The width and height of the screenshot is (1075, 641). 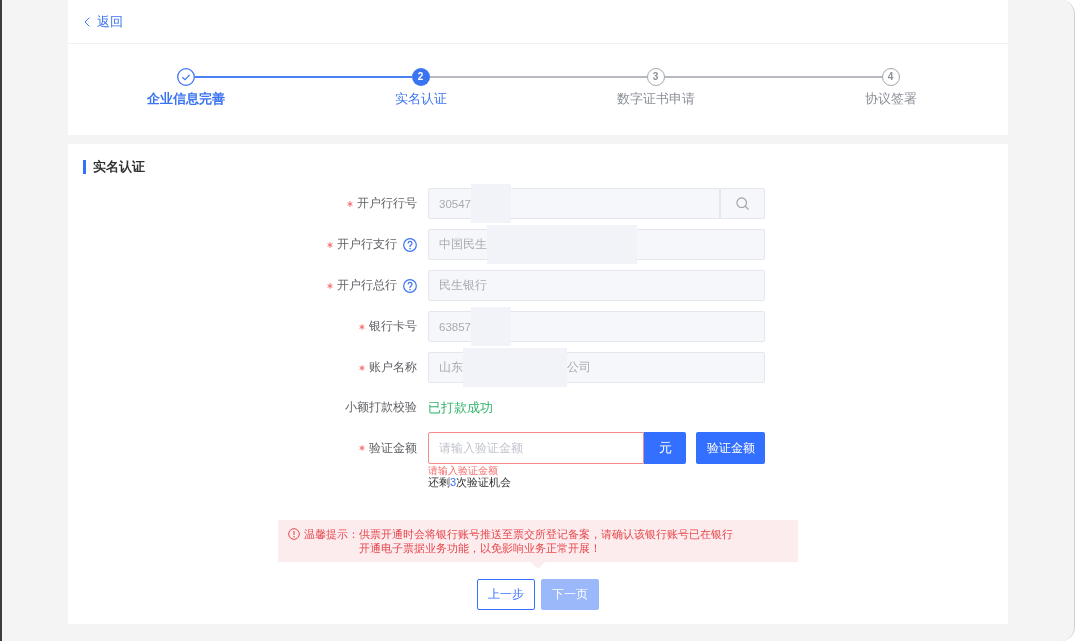 What do you see at coordinates (387, 203) in the screenshot?
I see `field-label: 开户行行号` at bounding box center [387, 203].